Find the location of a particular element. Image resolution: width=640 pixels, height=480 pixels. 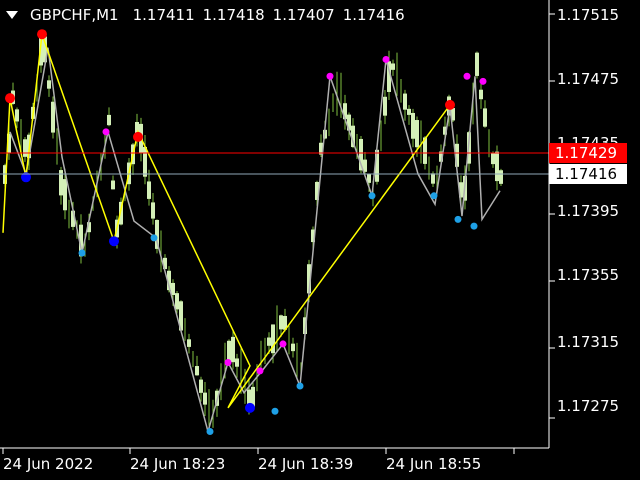

bid-price-box: 1.17416 is located at coordinates (588, 174).